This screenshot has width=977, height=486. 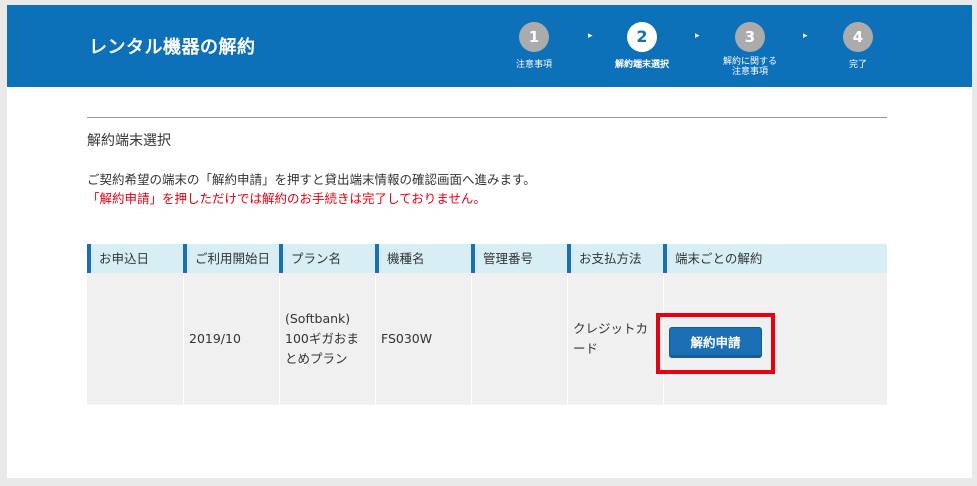 What do you see at coordinates (749, 72) in the screenshot?
I see `step-3-label-line2: 注意事項` at bounding box center [749, 72].